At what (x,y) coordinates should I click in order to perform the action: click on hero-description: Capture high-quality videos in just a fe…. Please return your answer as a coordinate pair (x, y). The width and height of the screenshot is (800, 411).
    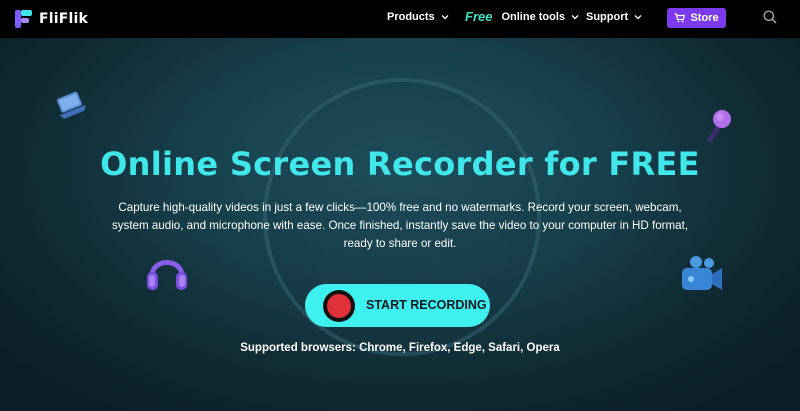
    Looking at the image, I should click on (400, 225).